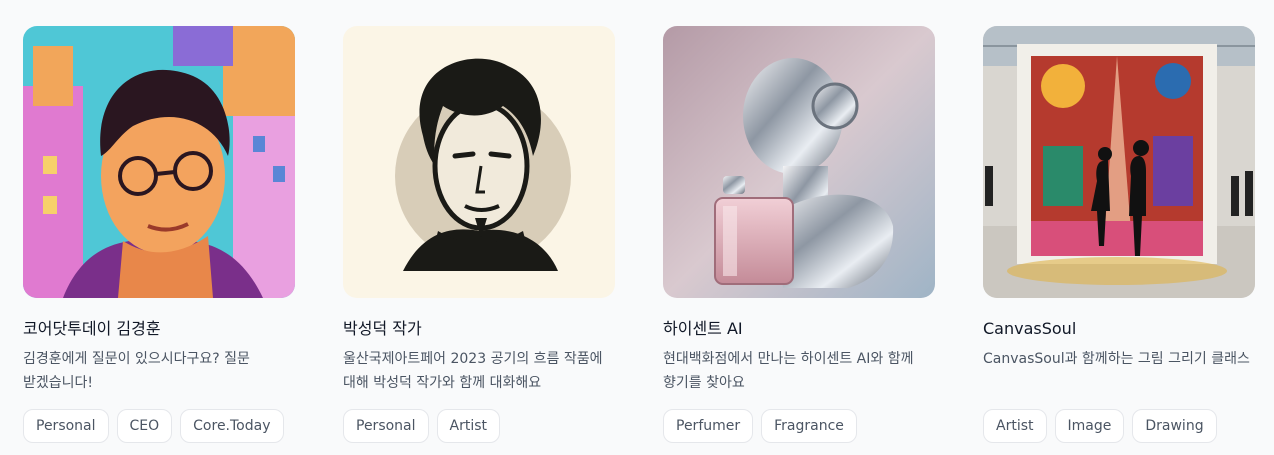 The width and height of the screenshot is (1274, 455). I want to click on tag-list: Perfumer Fragrance, so click(799, 426).